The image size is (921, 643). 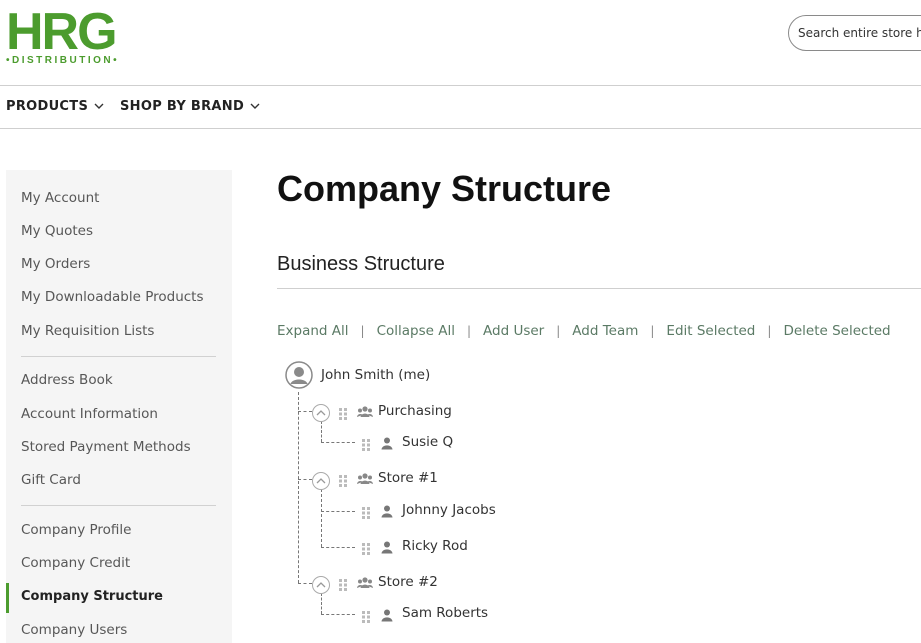 I want to click on tree-node-team: Store #1, so click(x=408, y=478).